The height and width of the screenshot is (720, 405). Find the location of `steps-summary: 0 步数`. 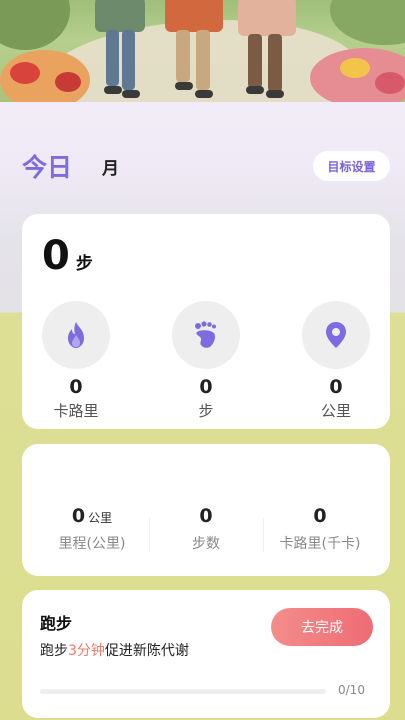

steps-summary: 0 步数 is located at coordinates (206, 529).